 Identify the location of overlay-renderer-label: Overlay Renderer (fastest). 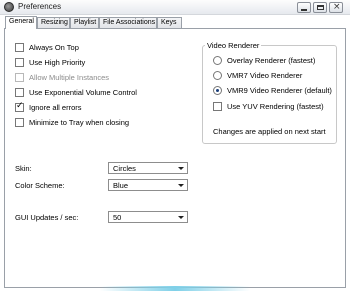
(271, 60).